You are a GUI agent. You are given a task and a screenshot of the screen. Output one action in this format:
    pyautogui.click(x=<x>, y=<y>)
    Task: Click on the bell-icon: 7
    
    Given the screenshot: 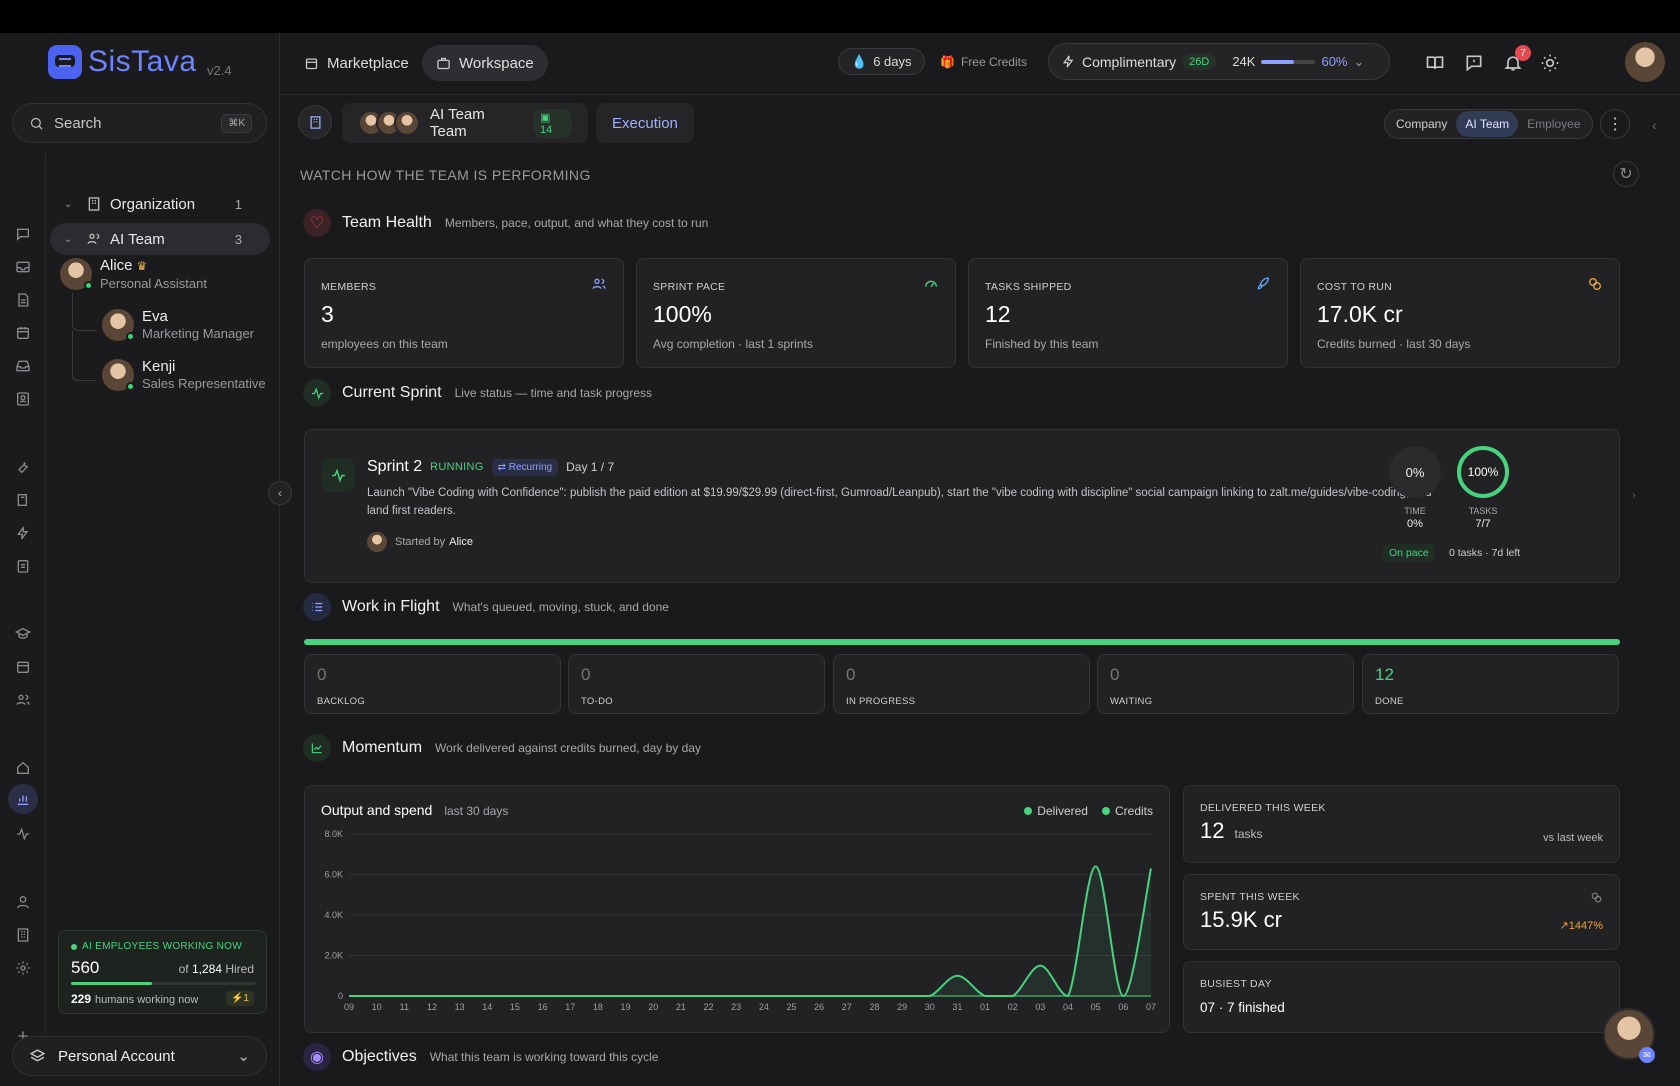 What is the action you would take?
    pyautogui.click(x=1517, y=59)
    